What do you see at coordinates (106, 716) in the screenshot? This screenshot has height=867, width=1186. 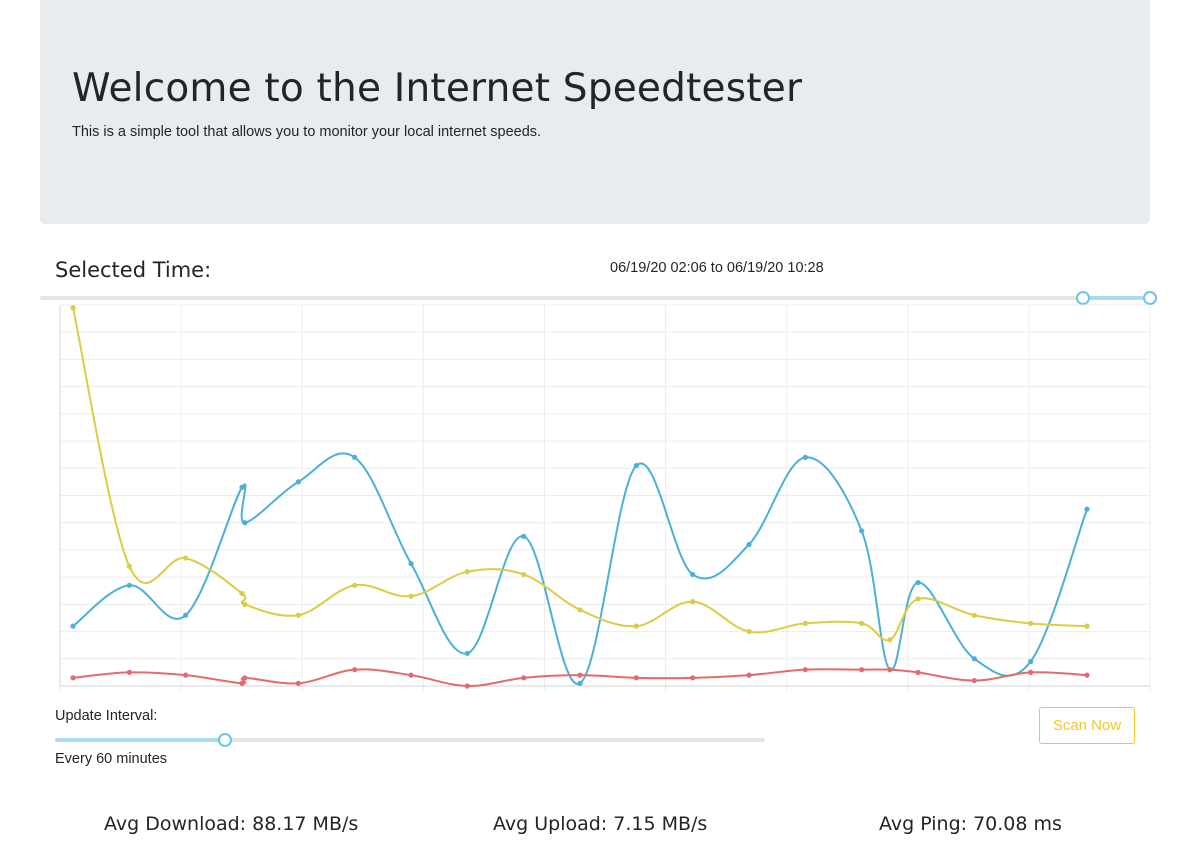 I see `update-interval-label: Update Interval:` at bounding box center [106, 716].